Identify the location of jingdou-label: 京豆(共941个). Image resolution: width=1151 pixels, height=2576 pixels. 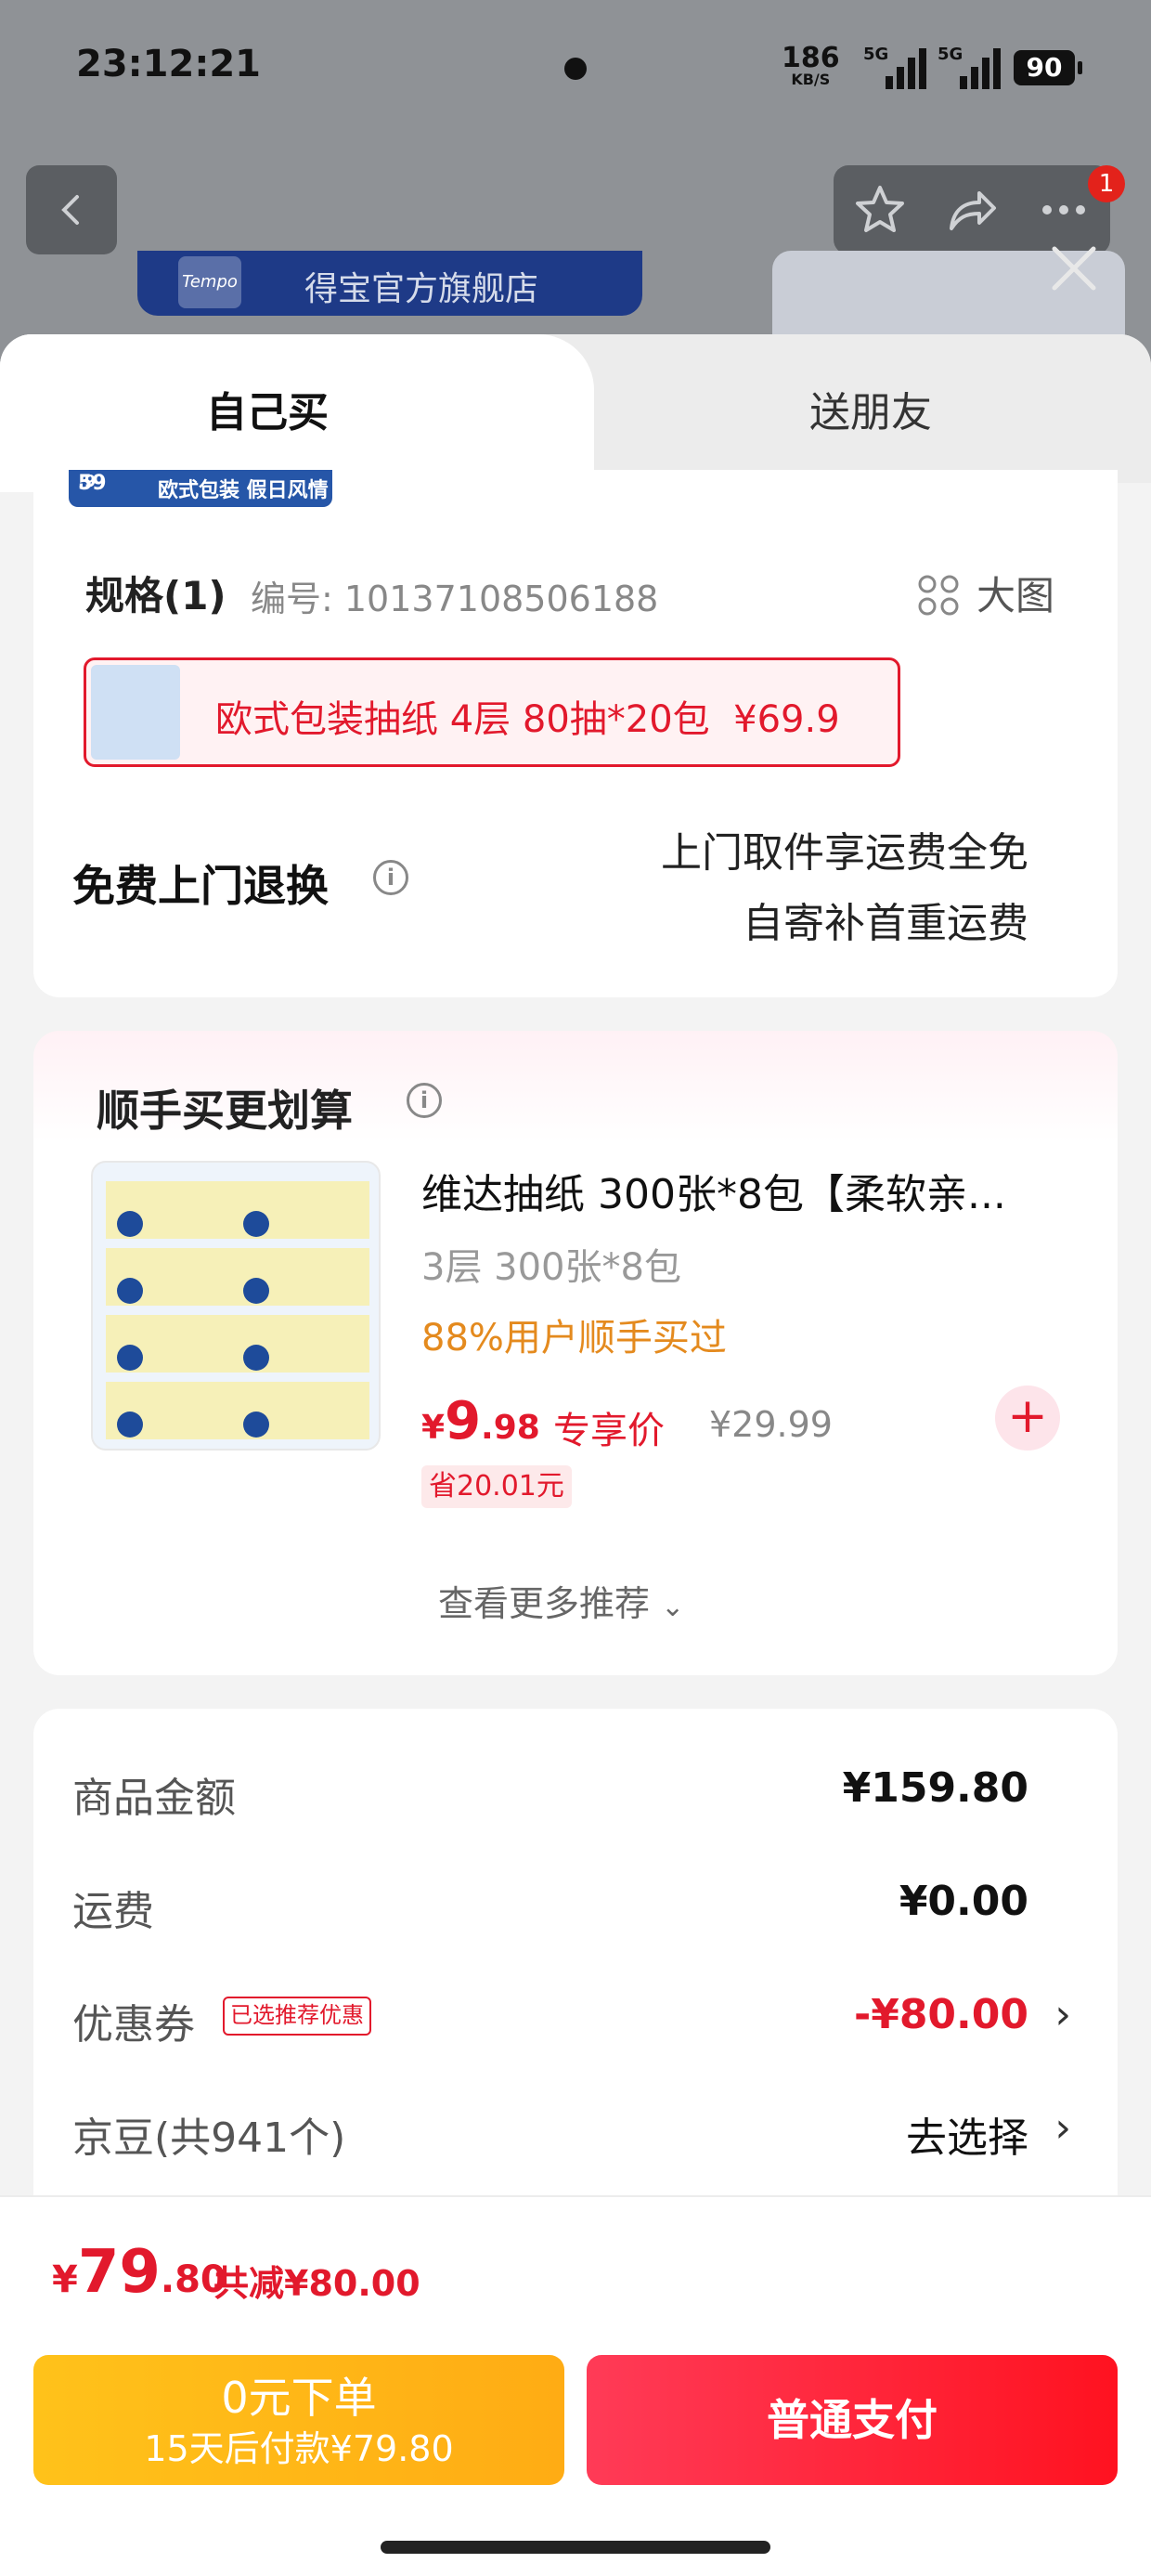
(209, 2138).